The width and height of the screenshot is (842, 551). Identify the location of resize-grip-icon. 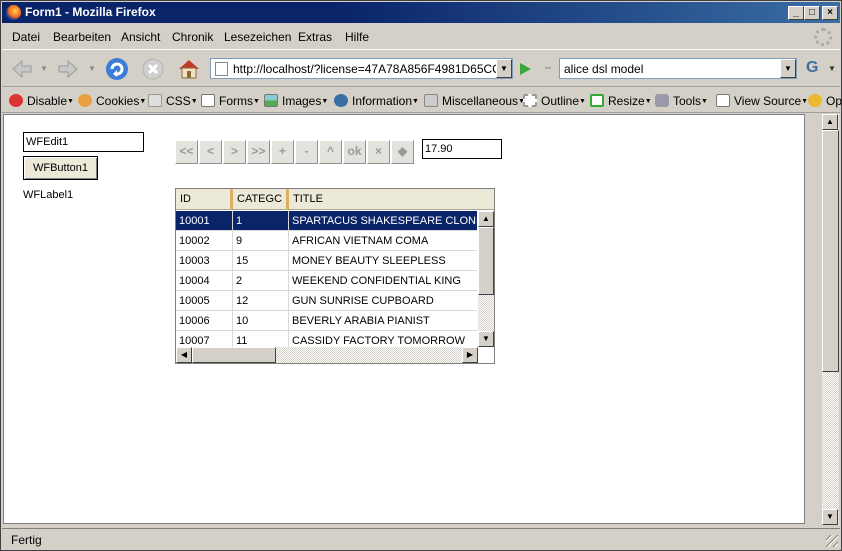
(832, 541).